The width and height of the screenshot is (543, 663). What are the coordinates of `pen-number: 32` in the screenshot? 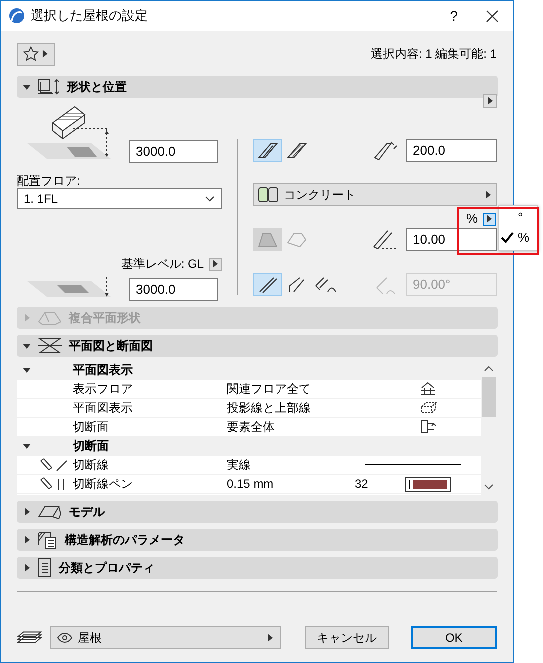 It's located at (362, 484).